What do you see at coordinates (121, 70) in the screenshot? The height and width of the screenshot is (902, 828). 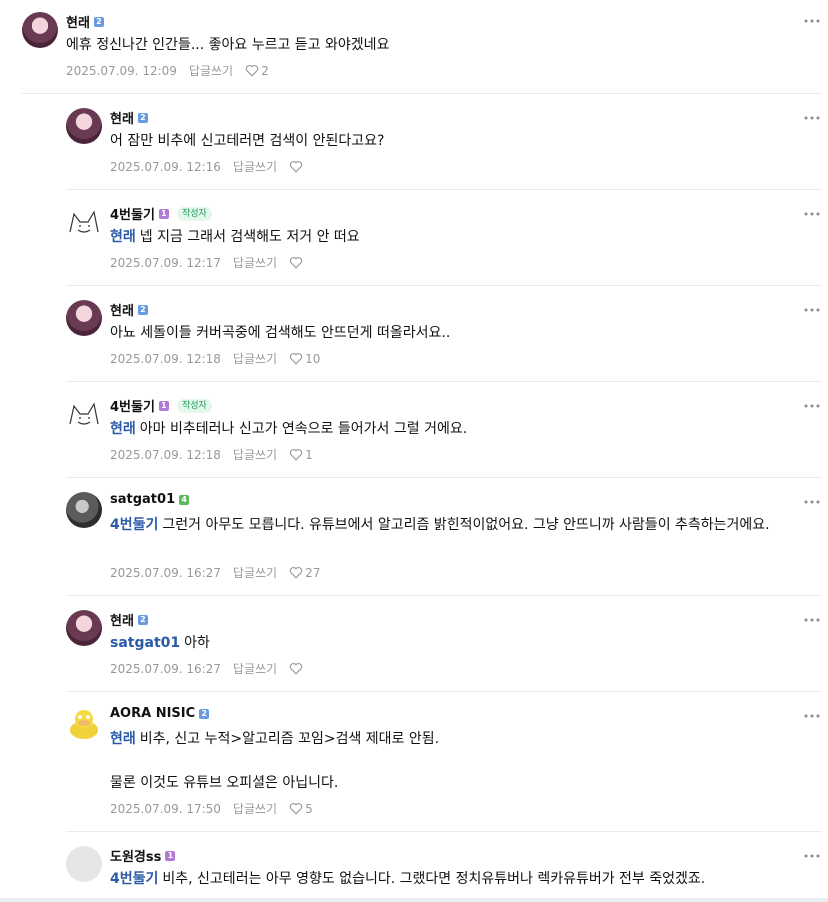 I see `comment-date: 2025.07.09. 12:09` at bounding box center [121, 70].